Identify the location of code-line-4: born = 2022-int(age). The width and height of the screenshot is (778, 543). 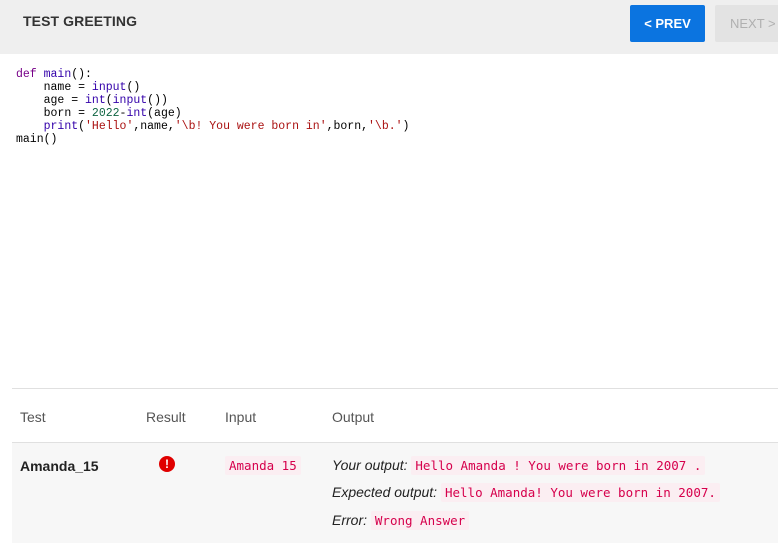
(112, 113).